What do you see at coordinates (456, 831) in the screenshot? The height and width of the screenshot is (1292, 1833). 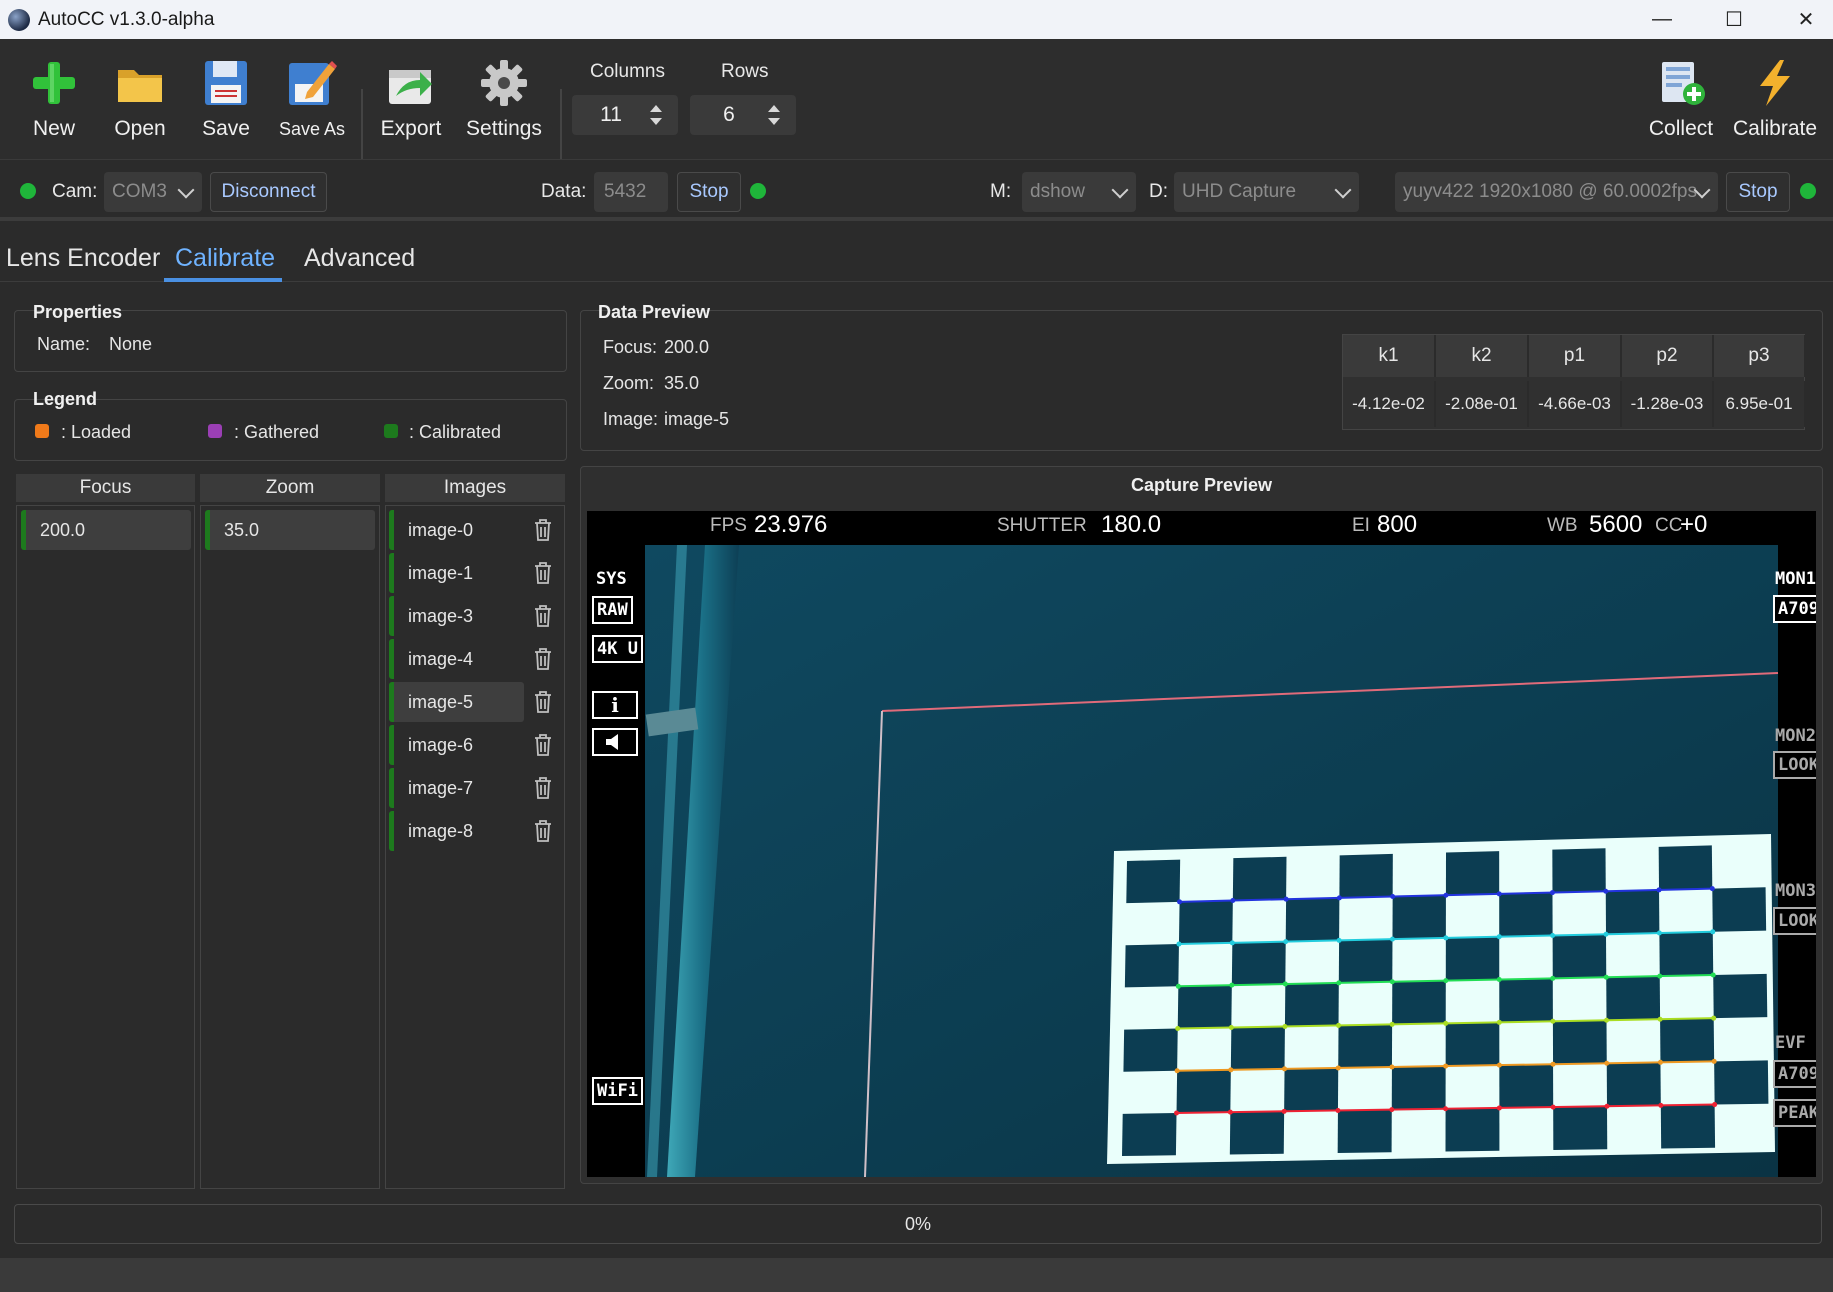 I see `list-item: image-8` at bounding box center [456, 831].